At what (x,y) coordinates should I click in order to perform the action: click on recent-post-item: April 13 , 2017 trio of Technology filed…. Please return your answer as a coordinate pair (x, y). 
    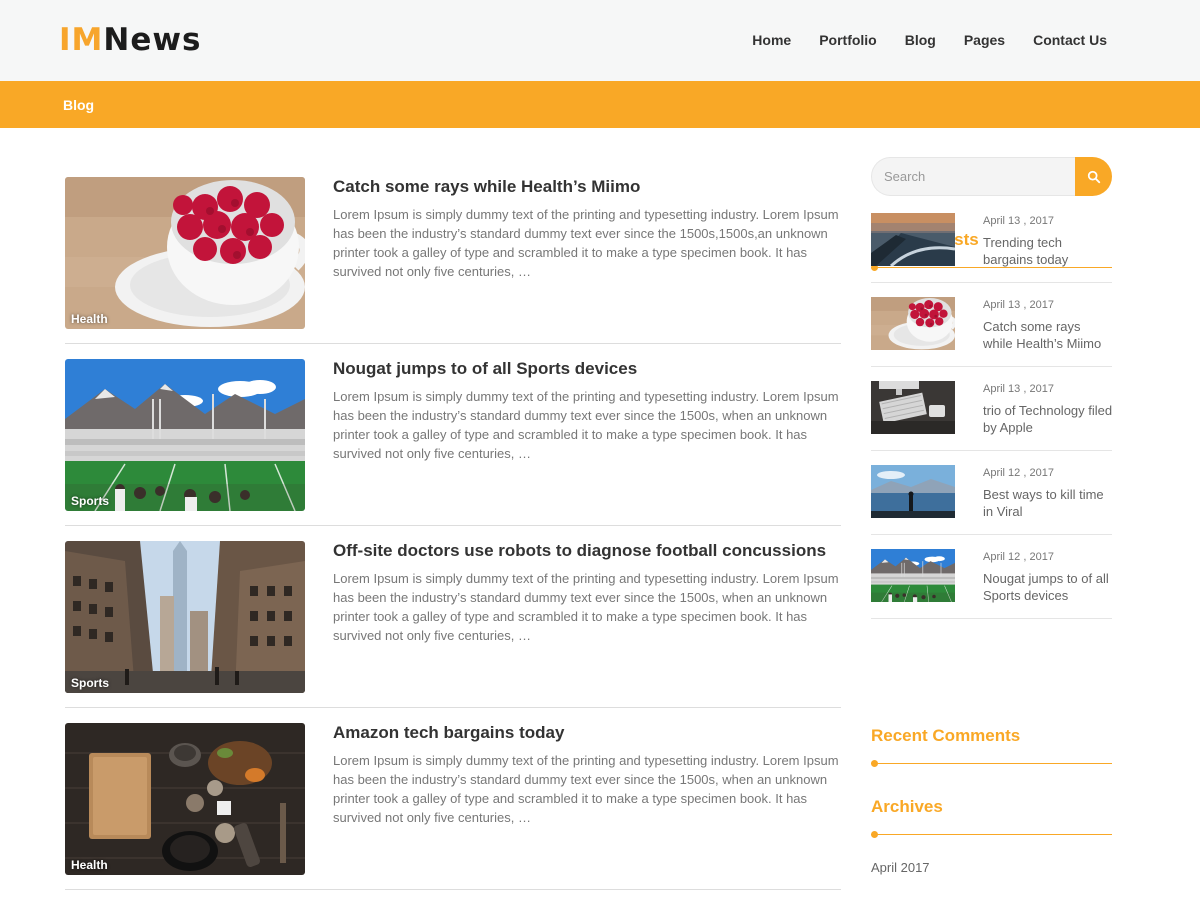
    Looking at the image, I should click on (991, 423).